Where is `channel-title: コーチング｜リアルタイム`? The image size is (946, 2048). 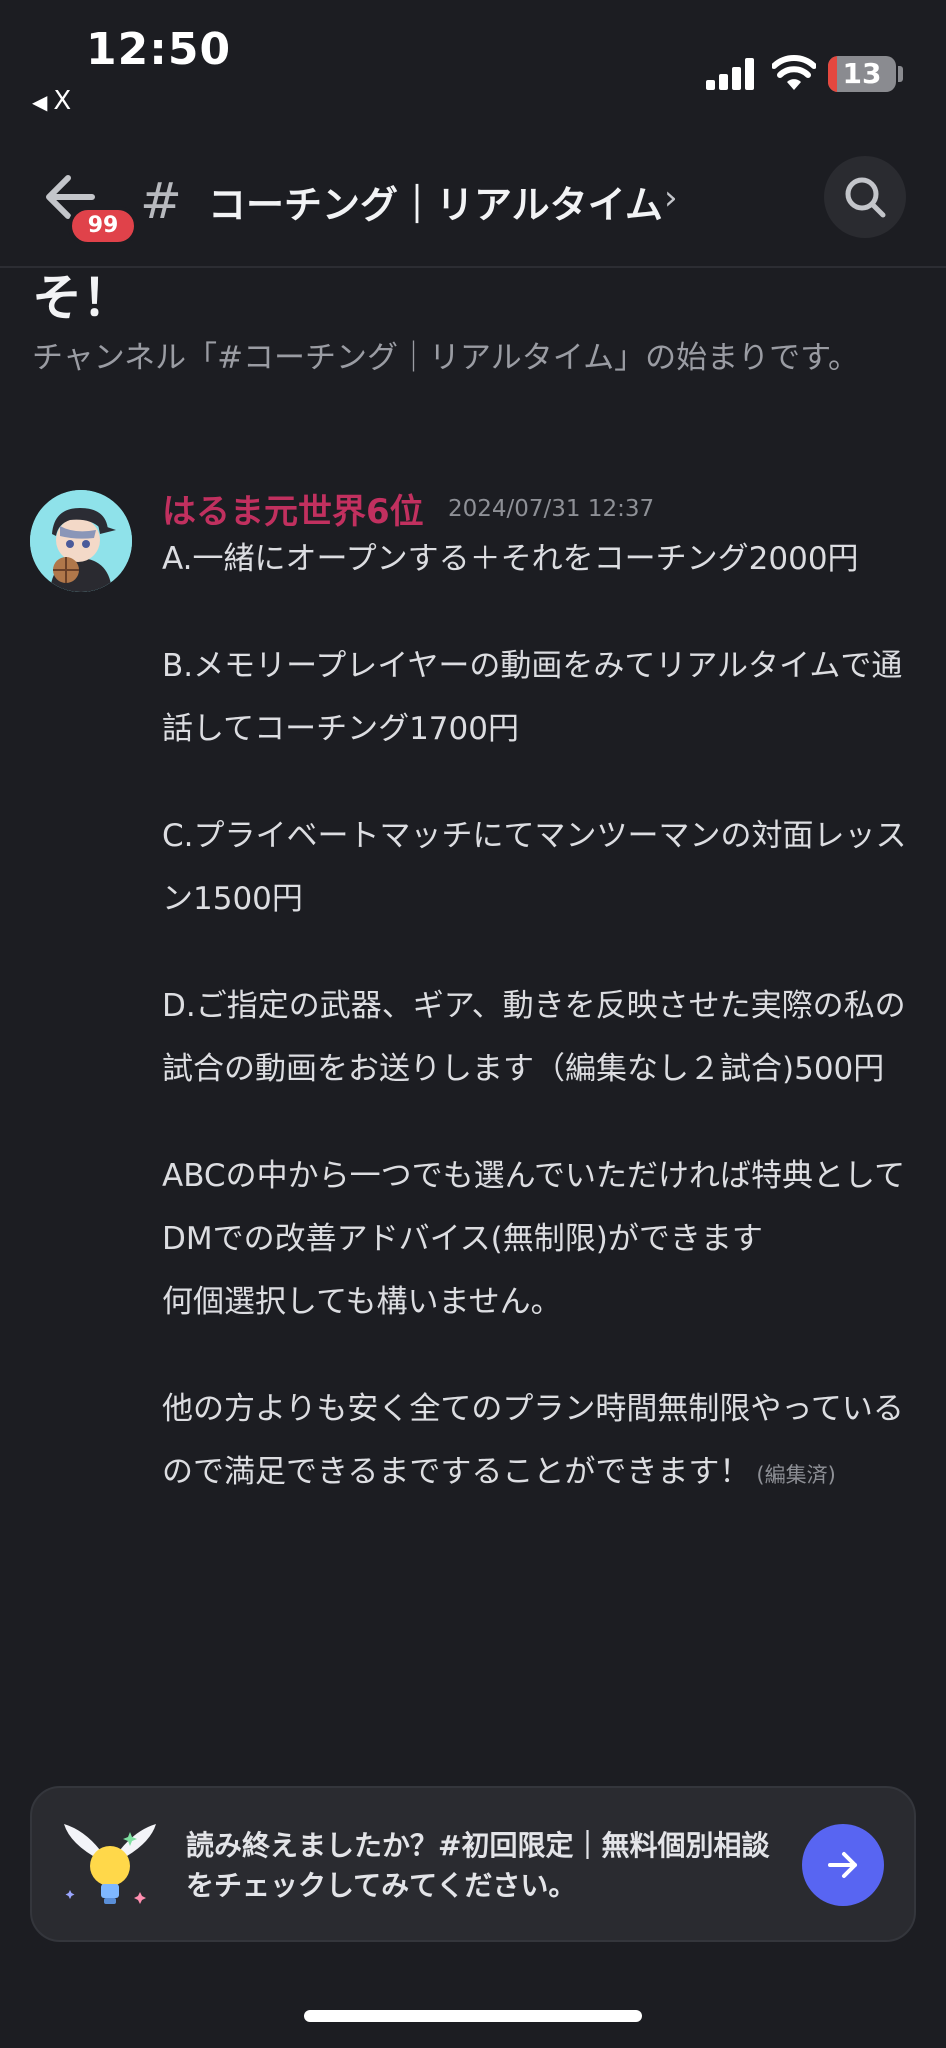
channel-title: コーチング｜リアルタイム is located at coordinates (435, 201).